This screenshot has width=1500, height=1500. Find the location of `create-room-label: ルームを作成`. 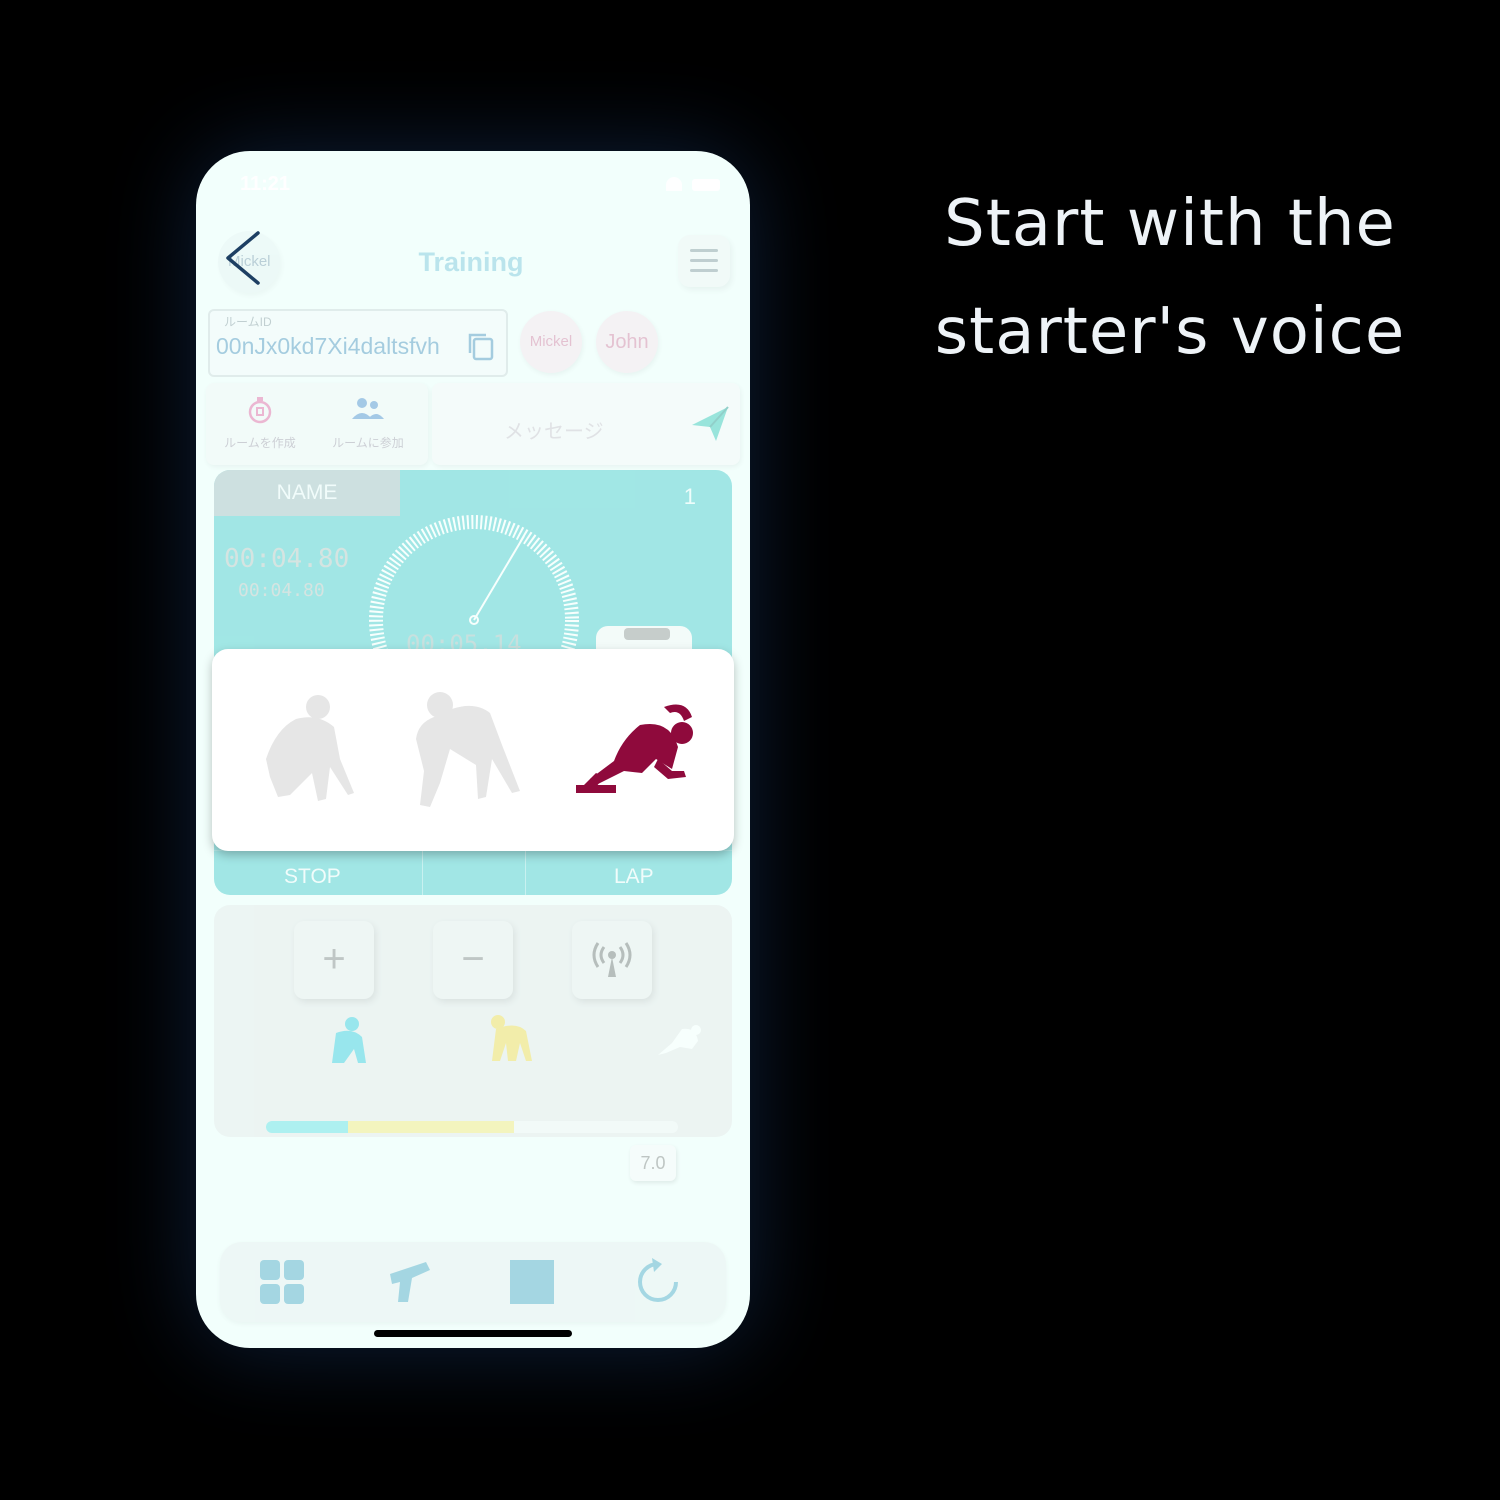

create-room-label: ルームを作成 is located at coordinates (260, 443).